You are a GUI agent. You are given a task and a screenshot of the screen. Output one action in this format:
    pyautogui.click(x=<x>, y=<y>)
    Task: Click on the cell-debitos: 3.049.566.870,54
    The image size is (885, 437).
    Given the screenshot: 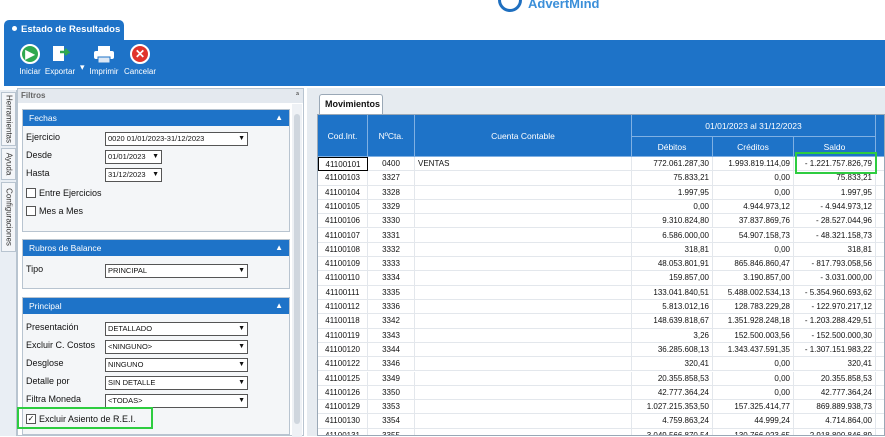 What is the action you would take?
    pyautogui.click(x=672, y=431)
    